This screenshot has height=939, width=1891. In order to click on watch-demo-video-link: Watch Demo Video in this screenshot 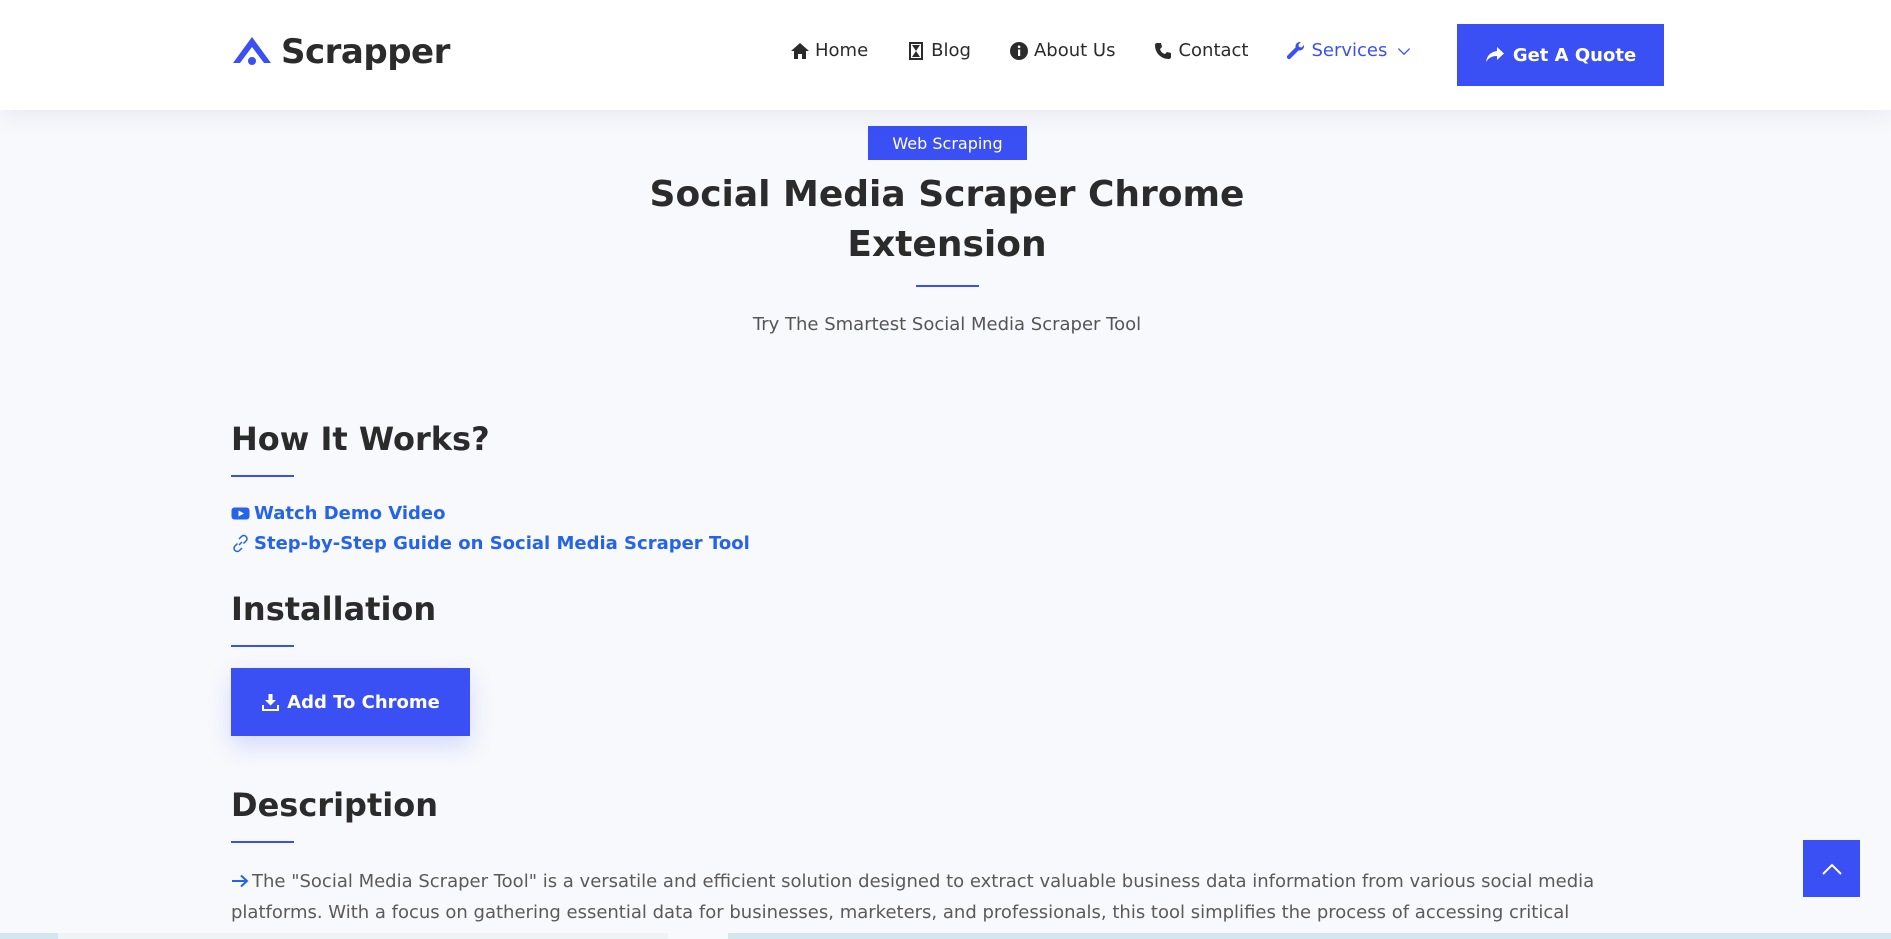, I will do `click(338, 513)`.